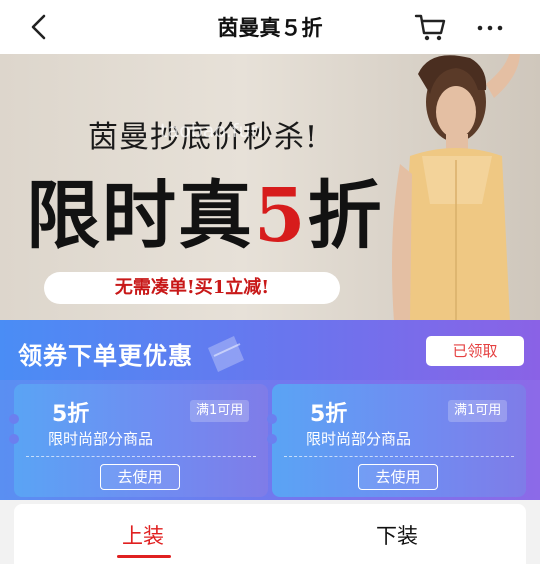 The width and height of the screenshot is (540, 564). I want to click on banner-pill: 无需凑单!买1立减!, so click(192, 288).